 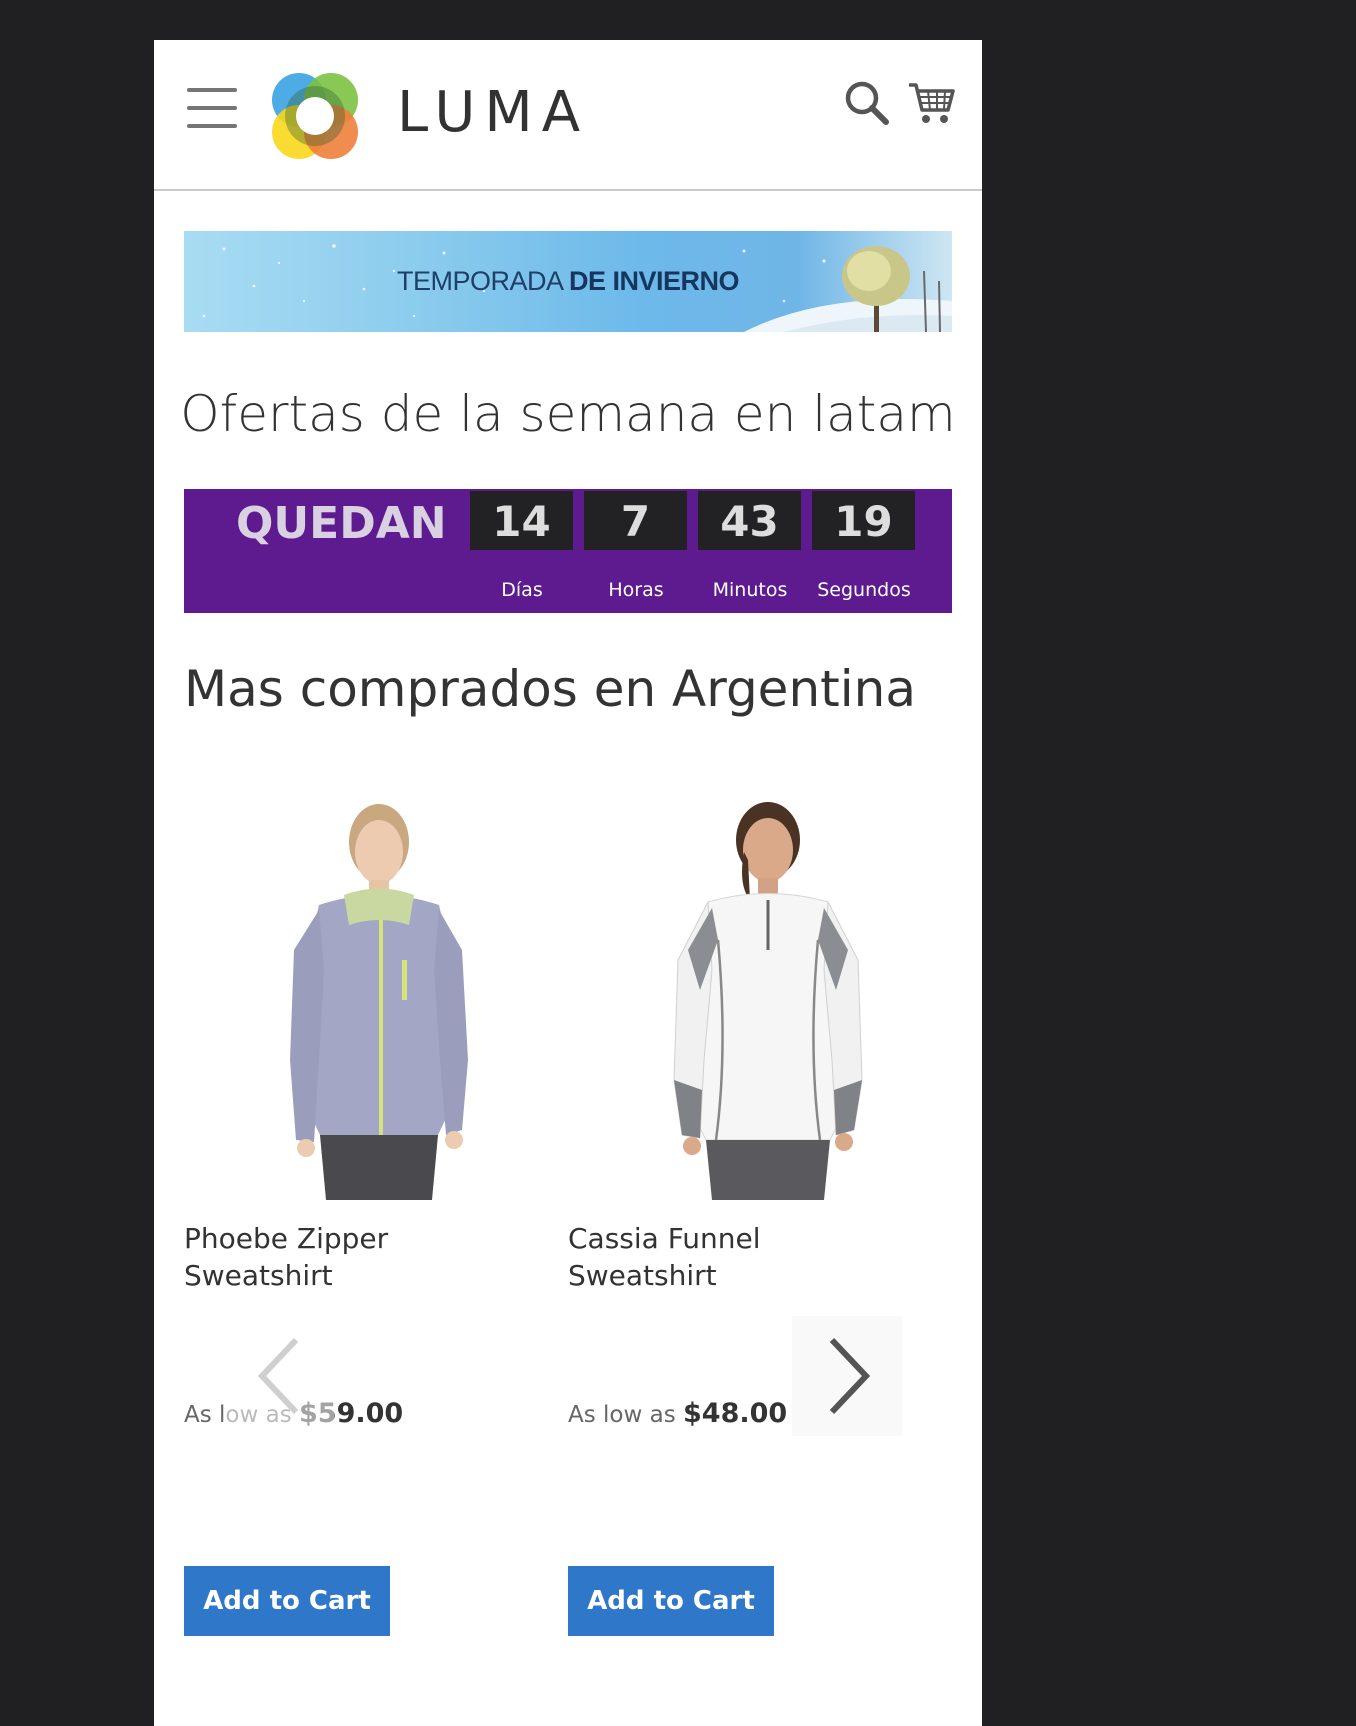 I want to click on countdown-minutes-value: 43, so click(x=749, y=520).